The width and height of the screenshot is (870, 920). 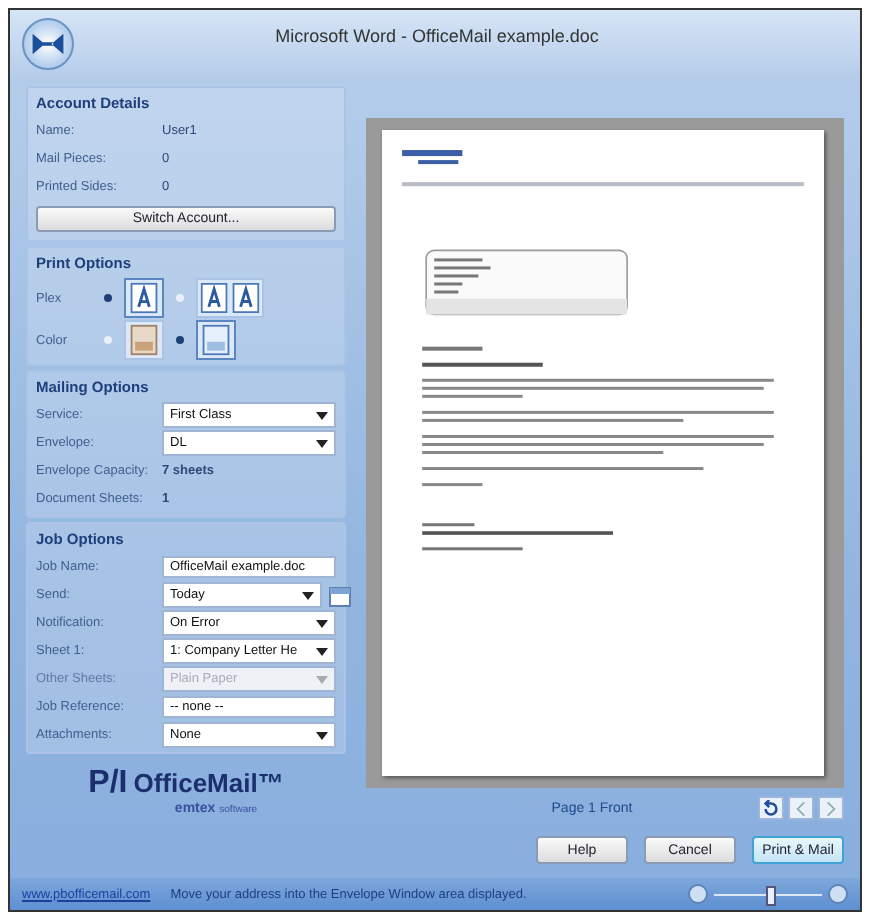 What do you see at coordinates (216, 340) in the screenshot?
I see `mono-page-icon` at bounding box center [216, 340].